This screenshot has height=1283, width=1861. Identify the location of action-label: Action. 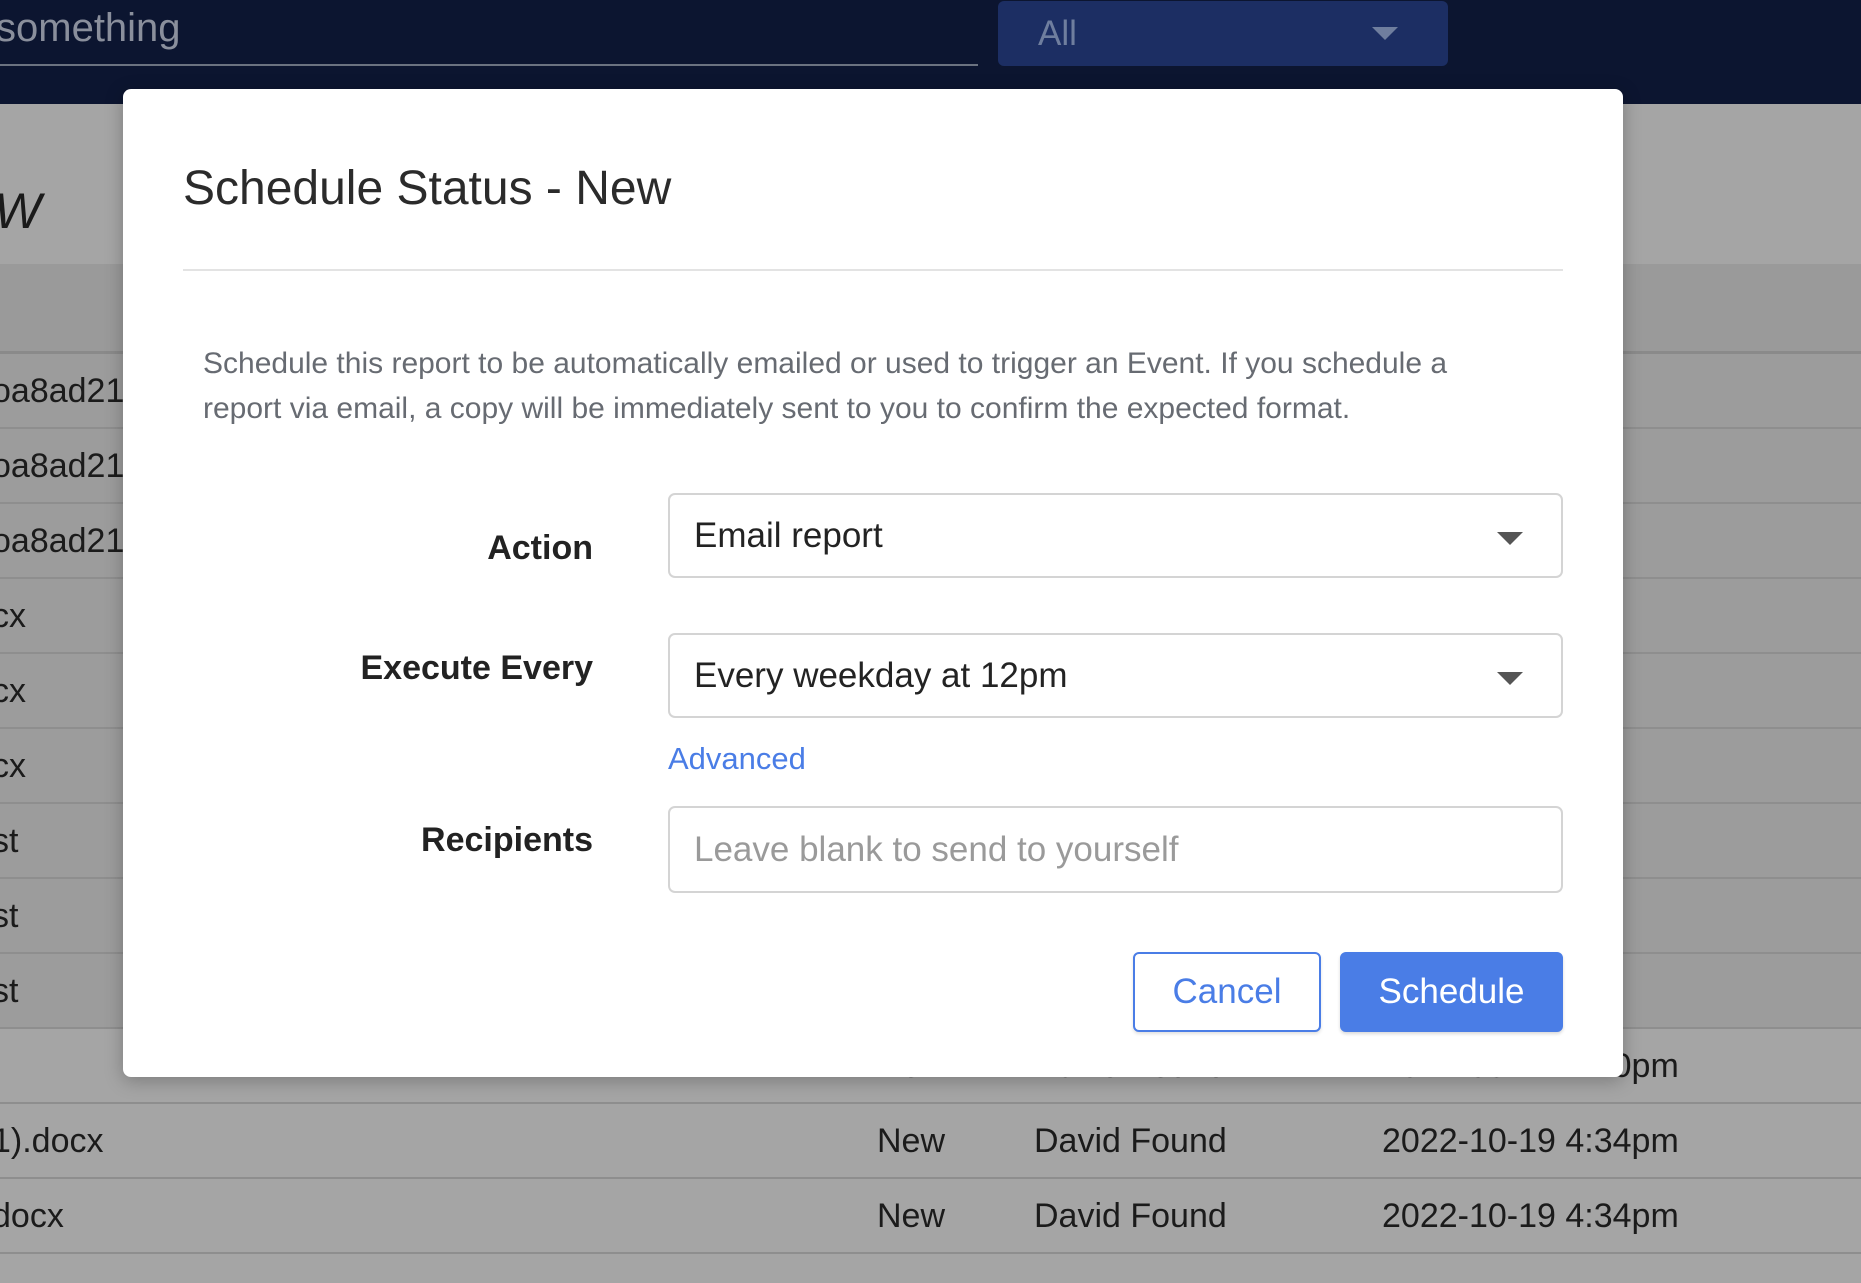
(540, 548).